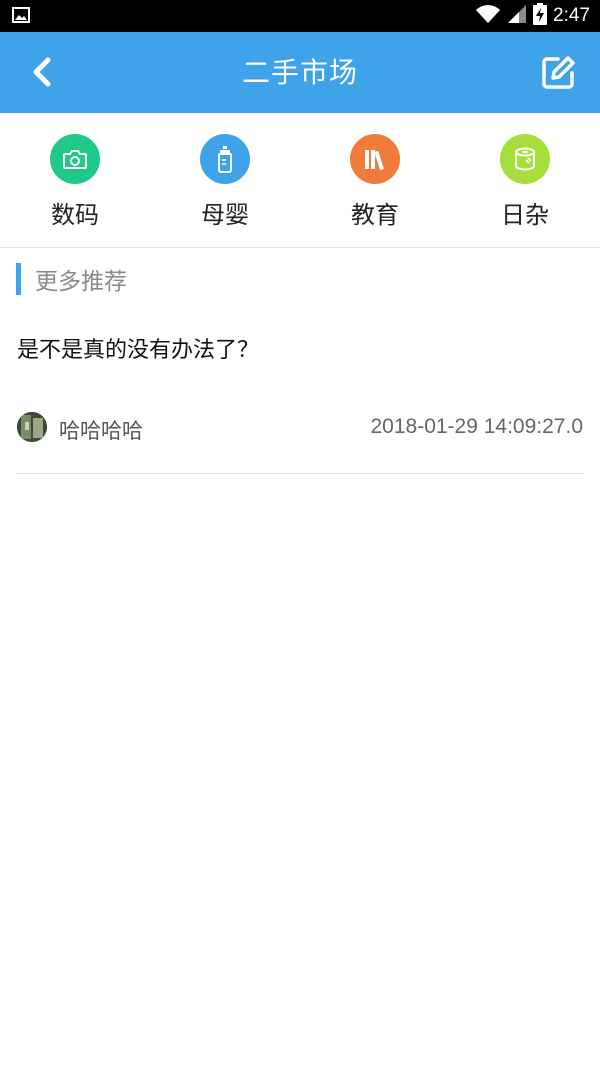 Image resolution: width=600 pixels, height=1067 pixels. I want to click on category-education: 教育, so click(375, 180).